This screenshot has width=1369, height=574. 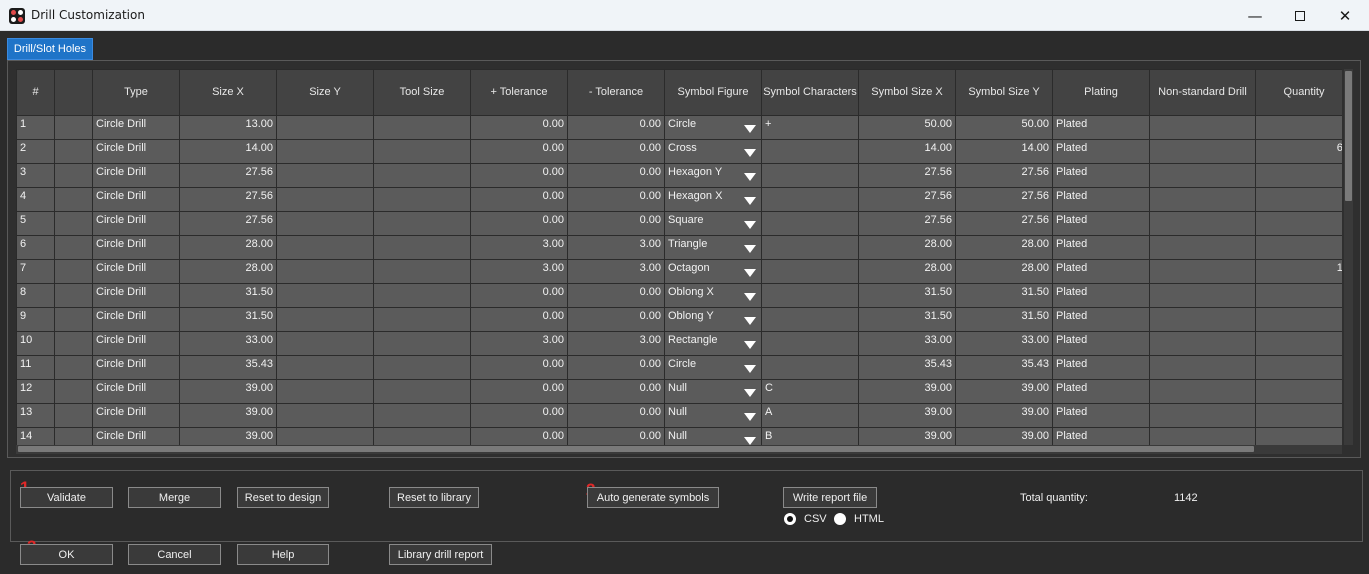 I want to click on cell-chars: C, so click(x=810, y=391).